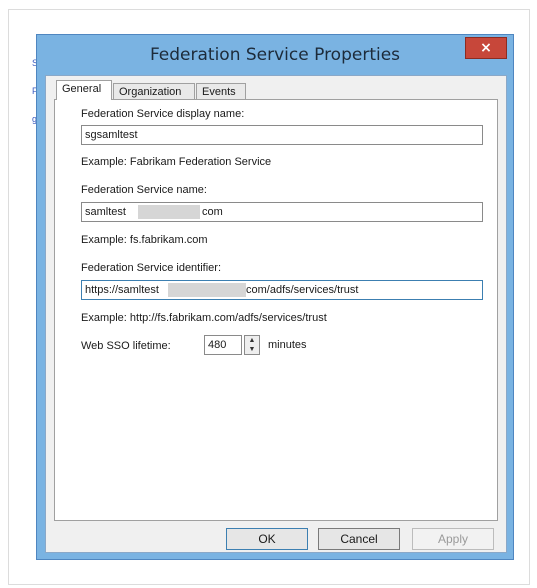 This screenshot has height=588, width=537. What do you see at coordinates (302, 290) in the screenshot?
I see `identifier-suffix: com/adfs/services/trust` at bounding box center [302, 290].